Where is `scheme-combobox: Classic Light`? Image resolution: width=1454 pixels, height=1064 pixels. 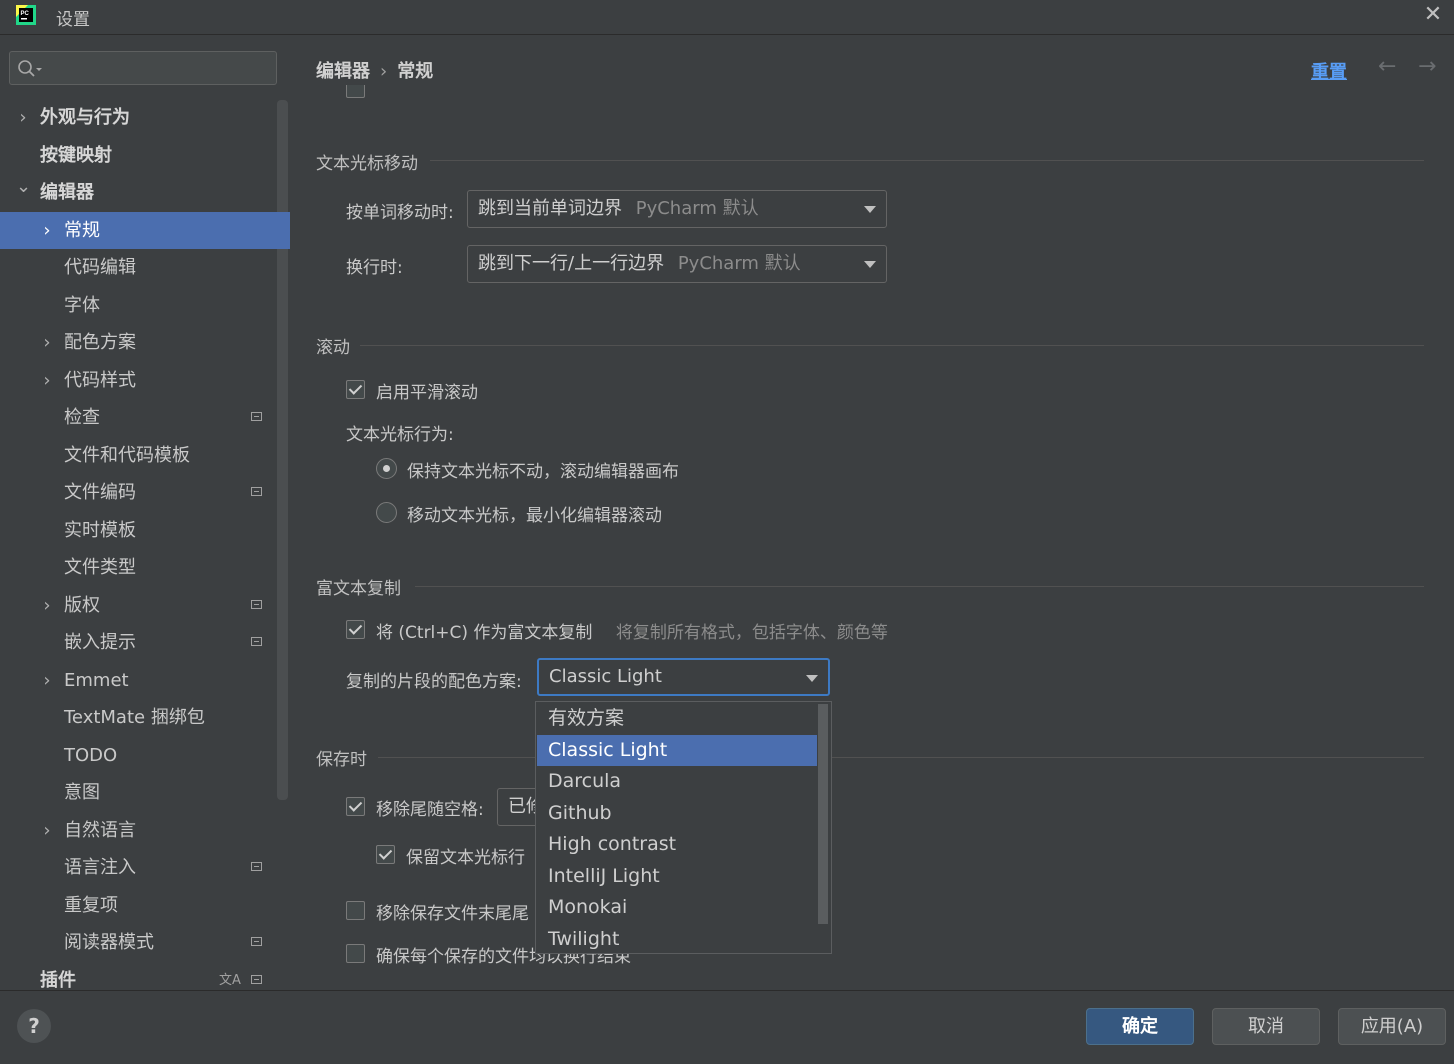 scheme-combobox: Classic Light is located at coordinates (683, 677).